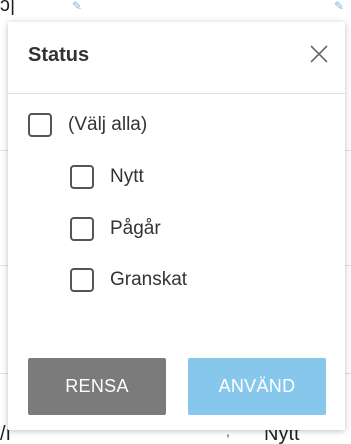 The width and height of the screenshot is (351, 444). What do you see at coordinates (107, 177) in the screenshot?
I see `option-nytt: Nytt` at bounding box center [107, 177].